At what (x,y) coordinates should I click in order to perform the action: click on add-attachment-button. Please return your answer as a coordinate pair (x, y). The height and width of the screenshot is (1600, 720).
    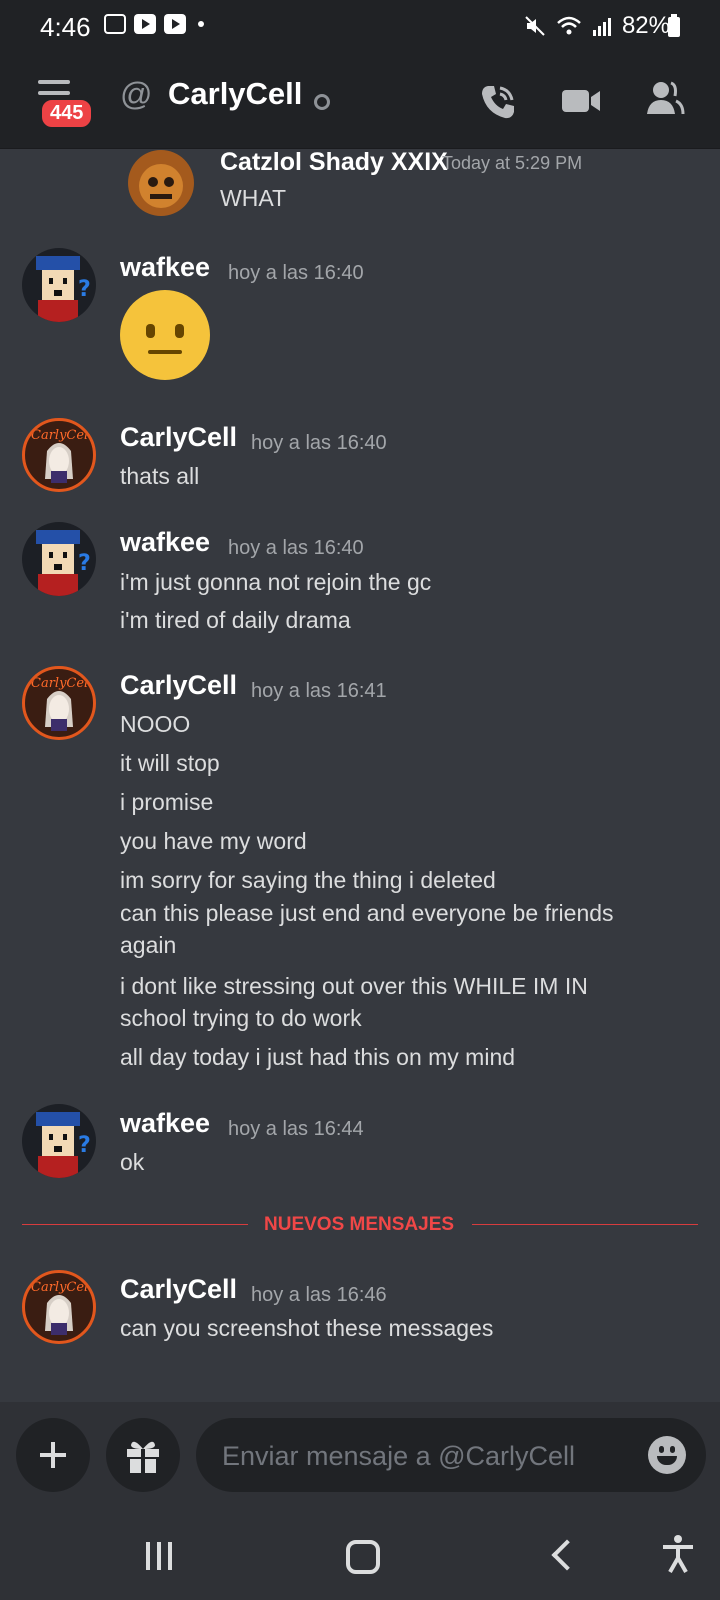
    Looking at the image, I should click on (53, 1455).